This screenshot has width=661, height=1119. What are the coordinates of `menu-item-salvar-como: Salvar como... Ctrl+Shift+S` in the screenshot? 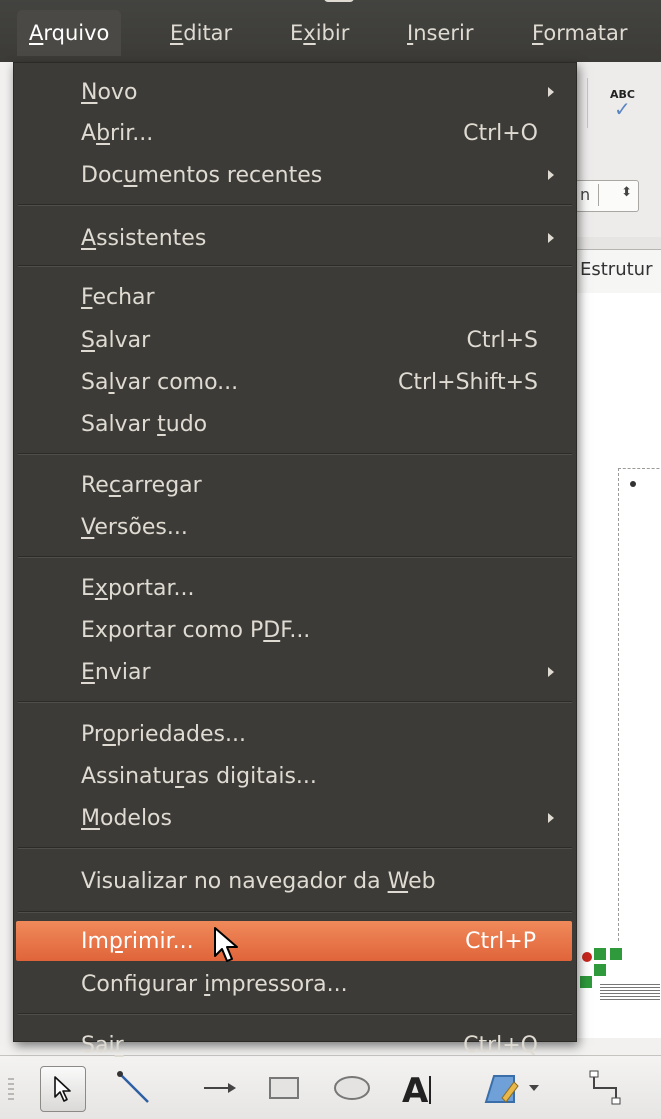 It's located at (295, 382).